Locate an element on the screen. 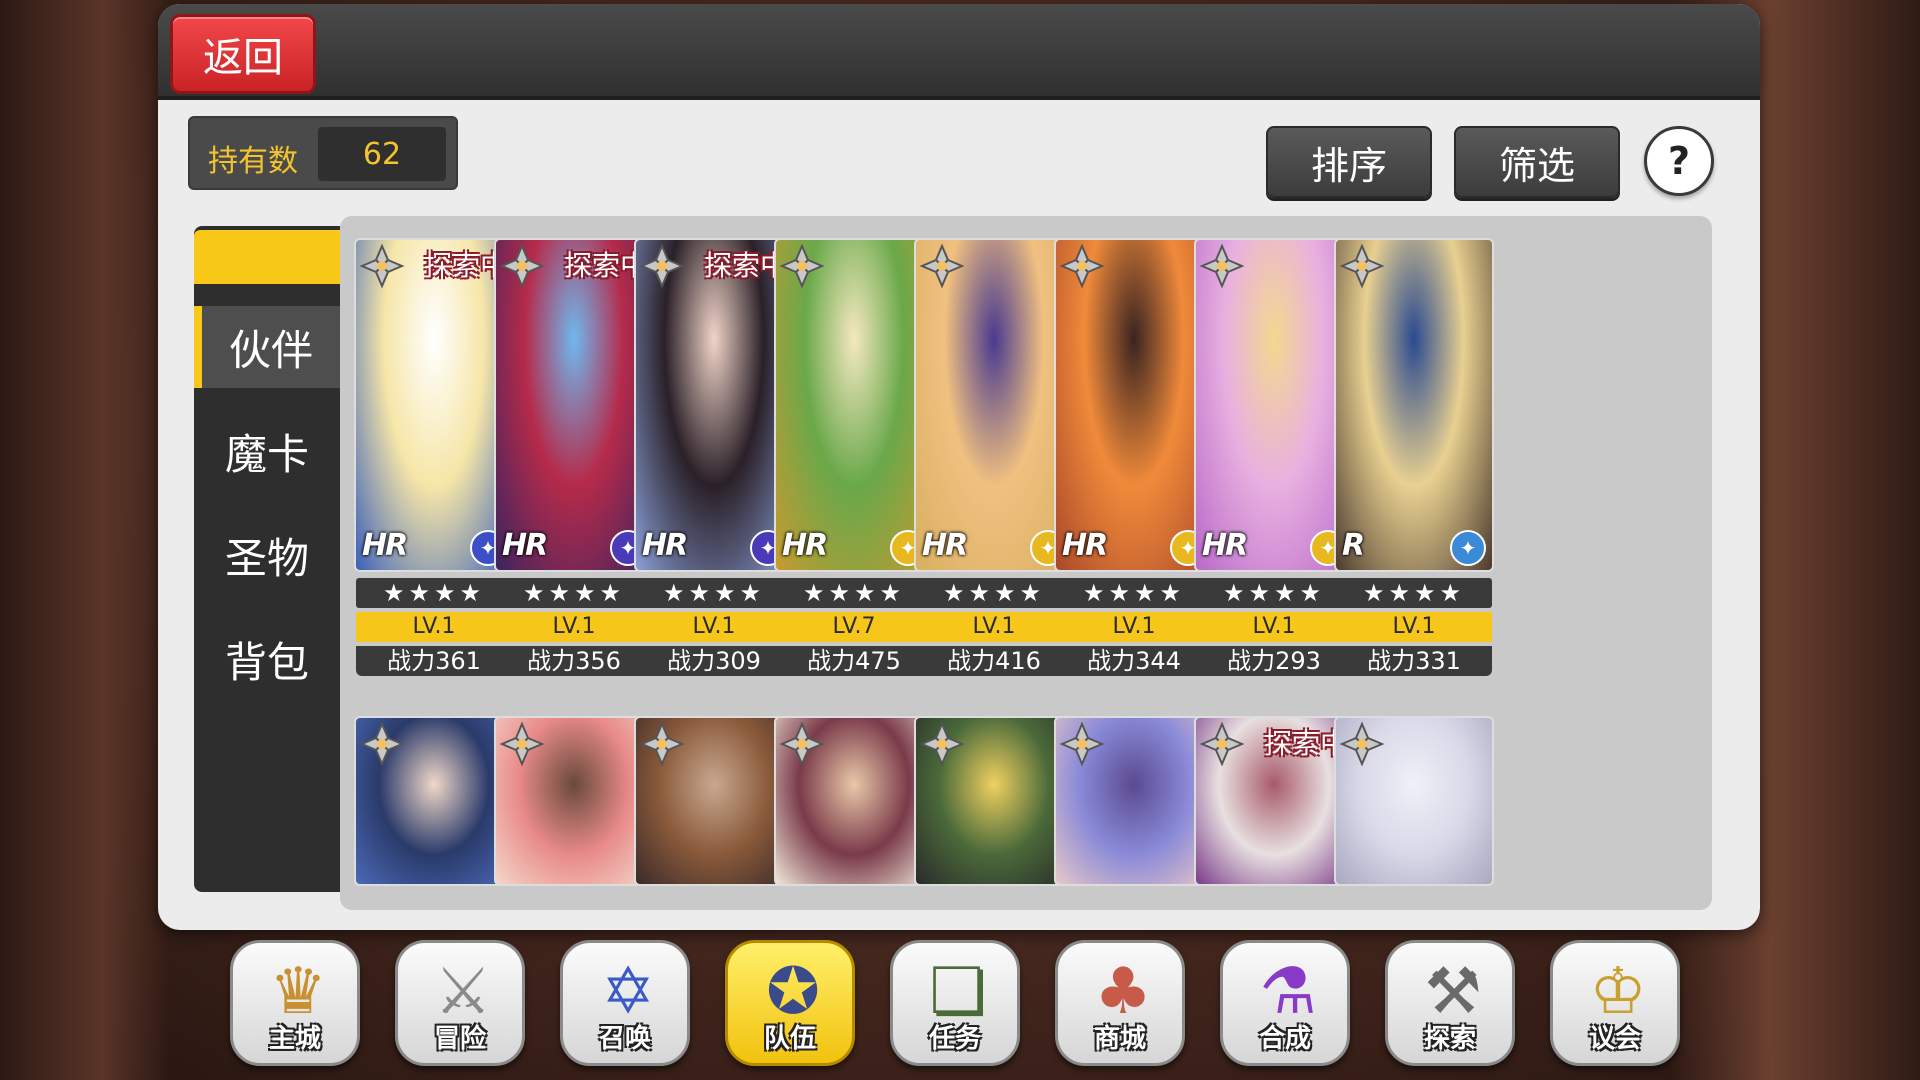 Image resolution: width=1920 pixels, height=1080 pixels. sort-button: 排序 is located at coordinates (1349, 162).